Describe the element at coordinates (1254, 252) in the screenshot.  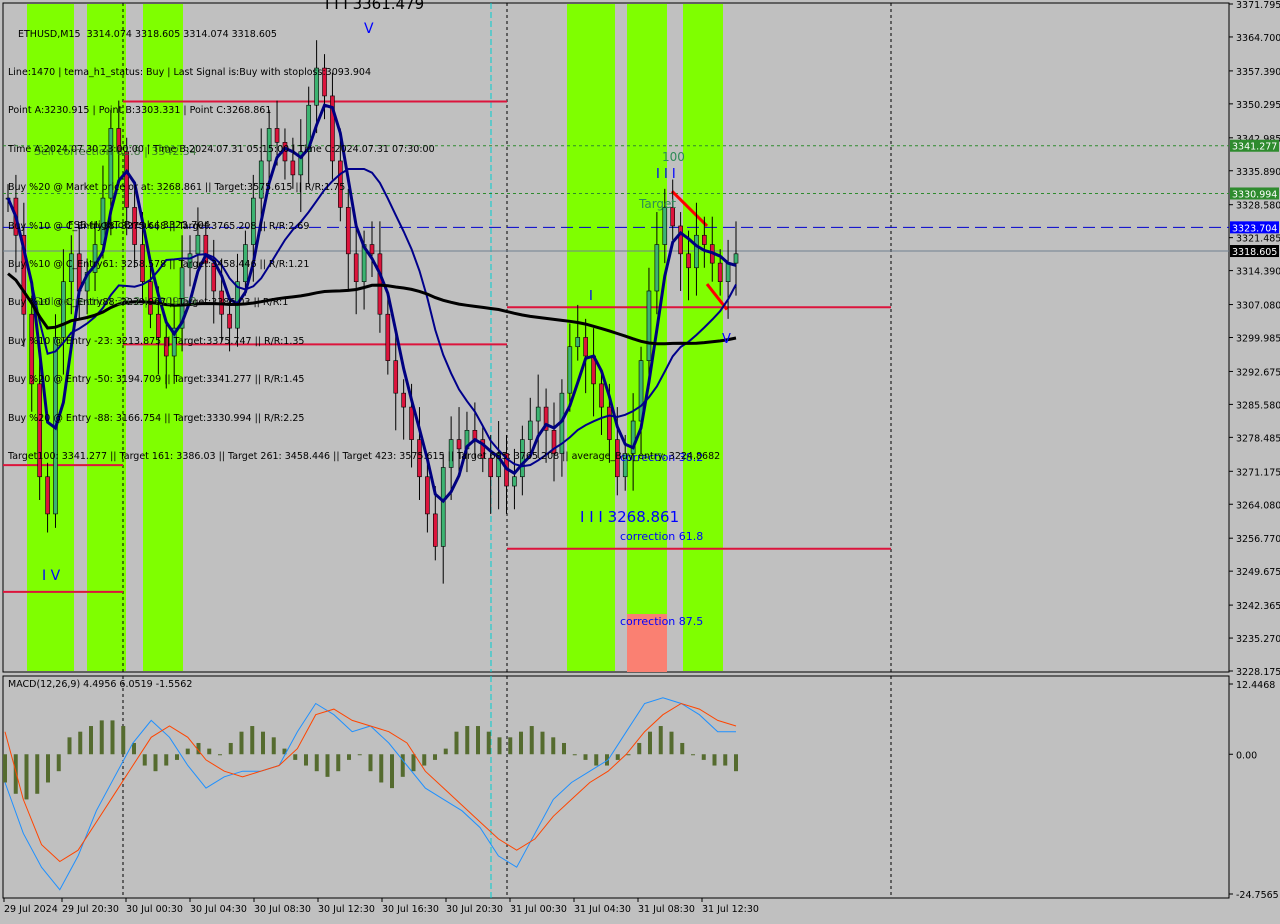
I see `price-marker-label: 3318.605` at that location.